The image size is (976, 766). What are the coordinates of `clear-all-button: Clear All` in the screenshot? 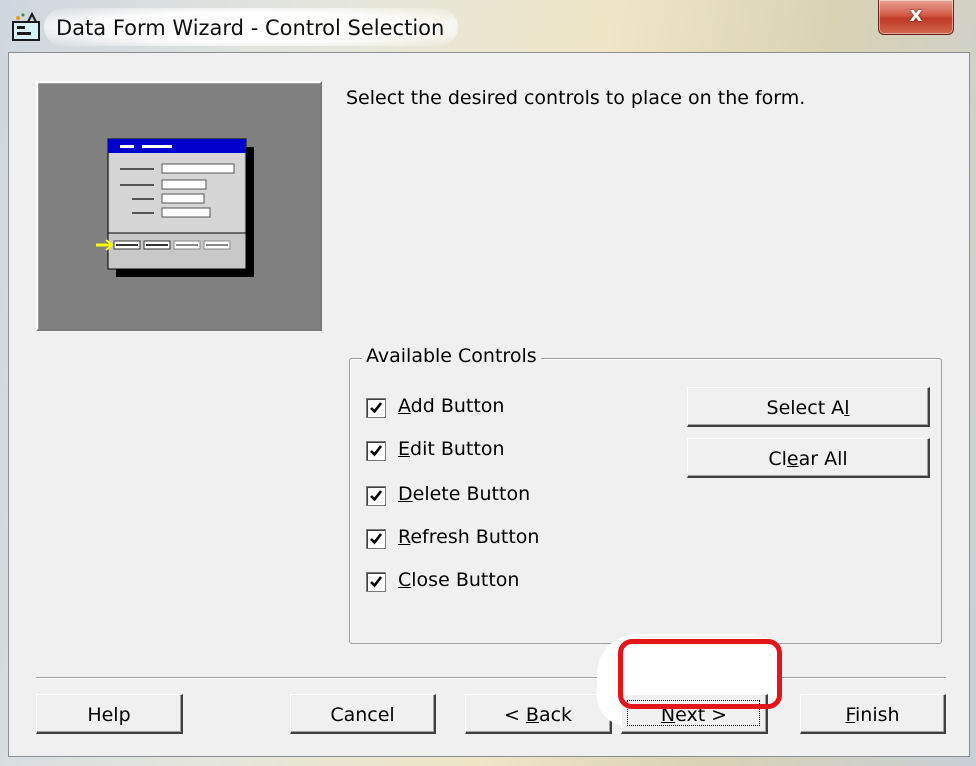 It's located at (808, 458).